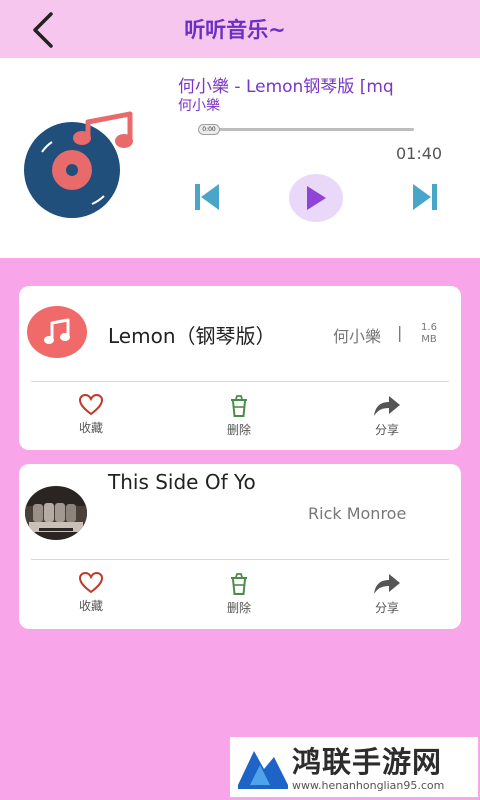 The width and height of the screenshot is (480, 800). I want to click on file-size: 1.6 MB, so click(429, 334).